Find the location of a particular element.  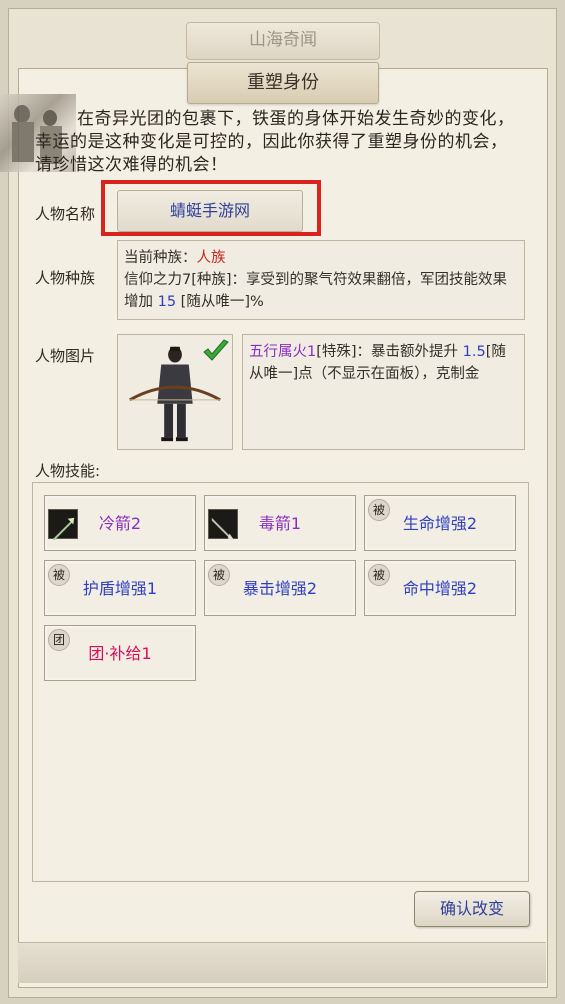

selected-check-icon is located at coordinates (216, 350).